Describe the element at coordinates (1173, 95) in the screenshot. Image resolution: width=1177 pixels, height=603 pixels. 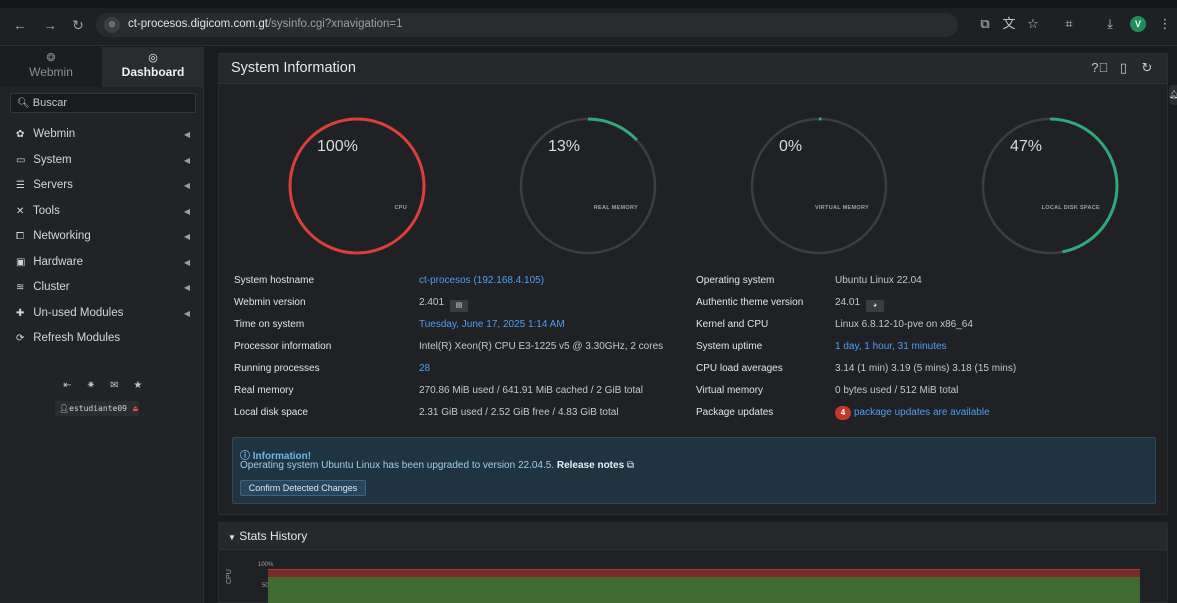
I see `notification-bell-icon: 🔔︎` at that location.